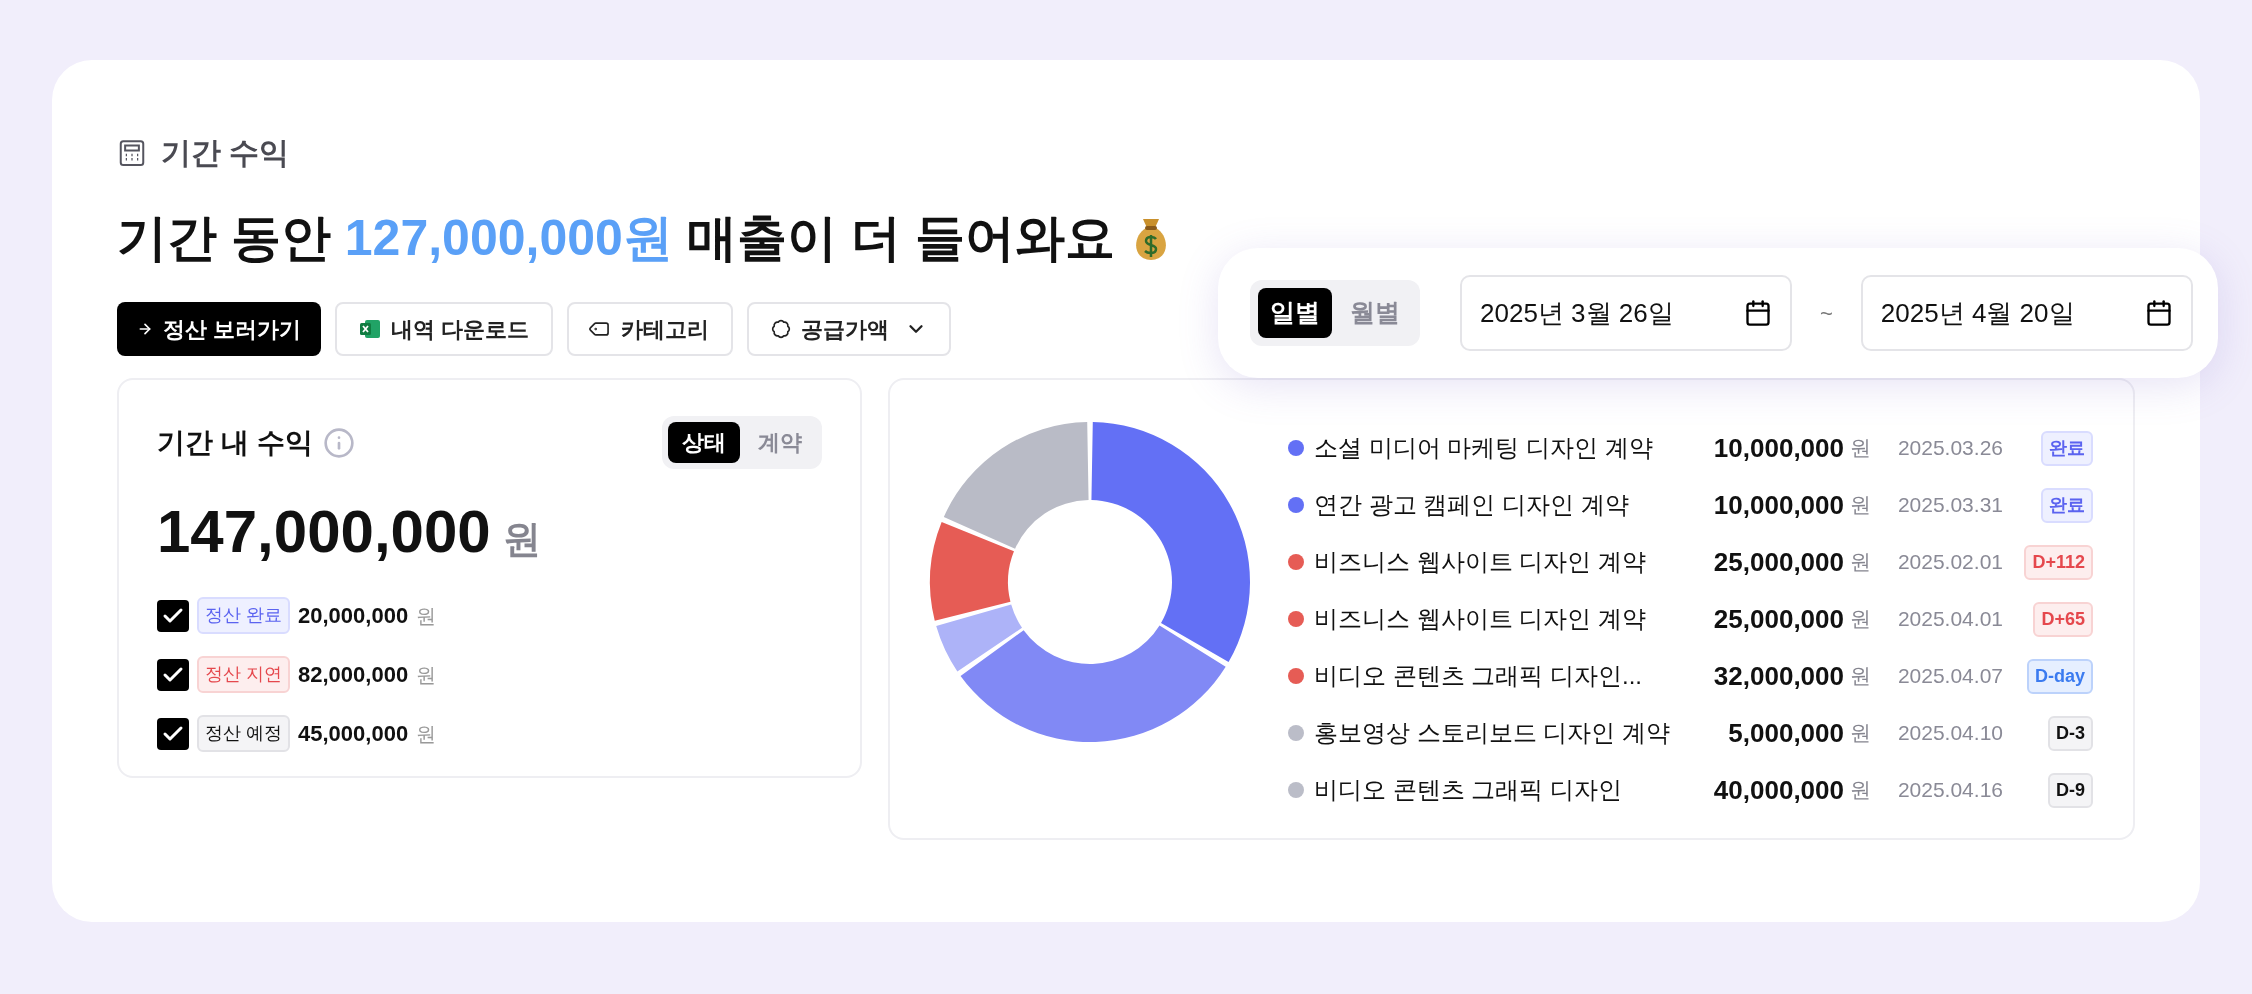 The width and height of the screenshot is (2252, 994). What do you see at coordinates (1778, 676) in the screenshot?
I see `contract-amount: 32,000,000` at bounding box center [1778, 676].